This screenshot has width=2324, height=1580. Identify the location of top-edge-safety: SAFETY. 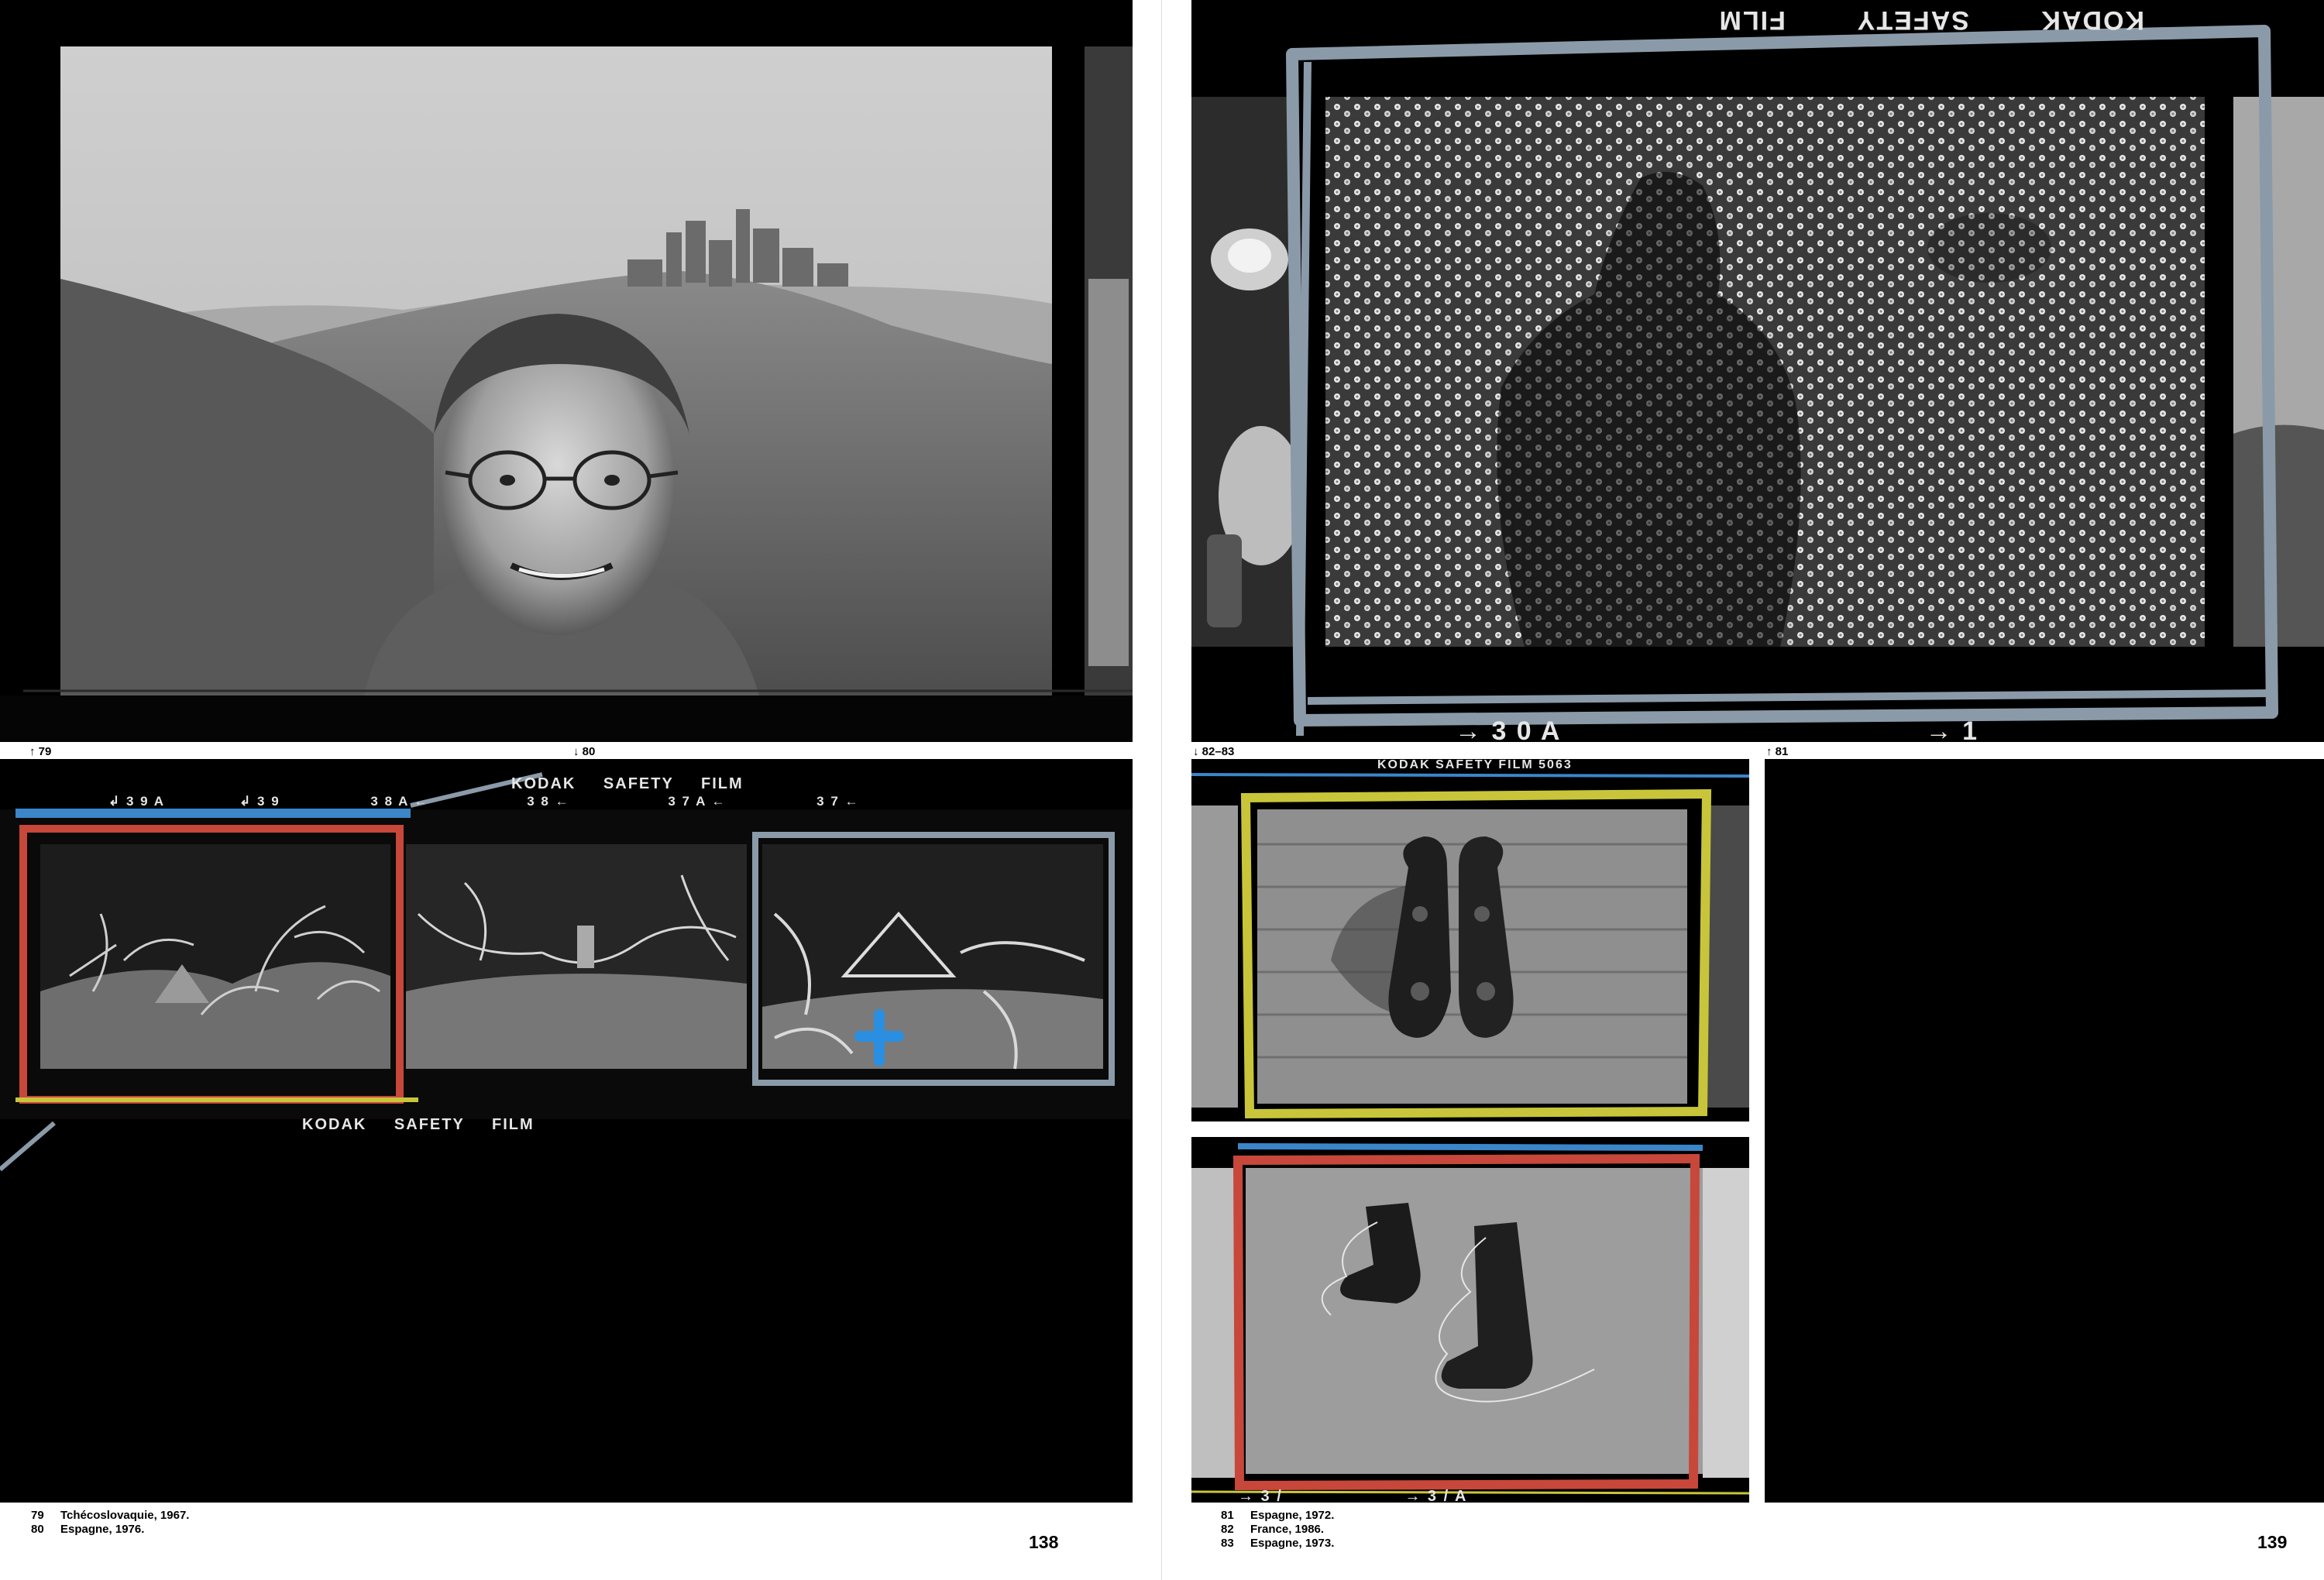
(1912, 20).